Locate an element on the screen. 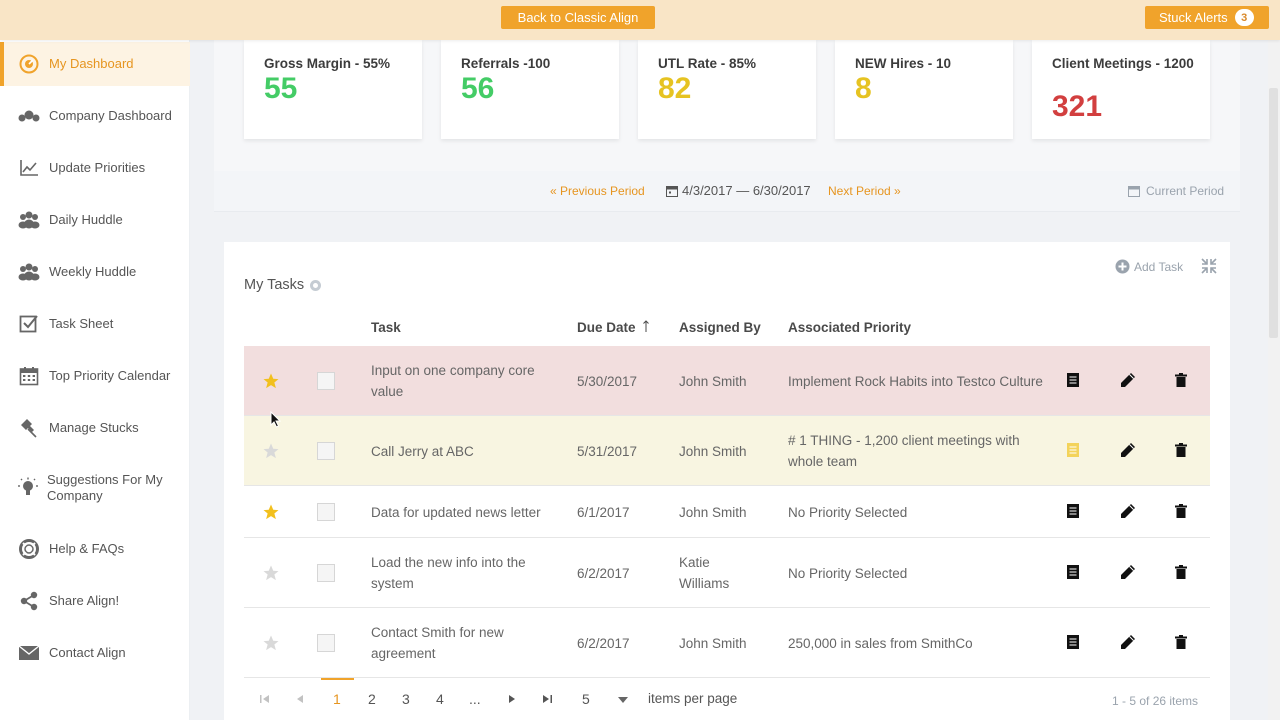 This screenshot has width=1280, height=720. task-assigned-by: John Smith is located at coordinates (713, 451).